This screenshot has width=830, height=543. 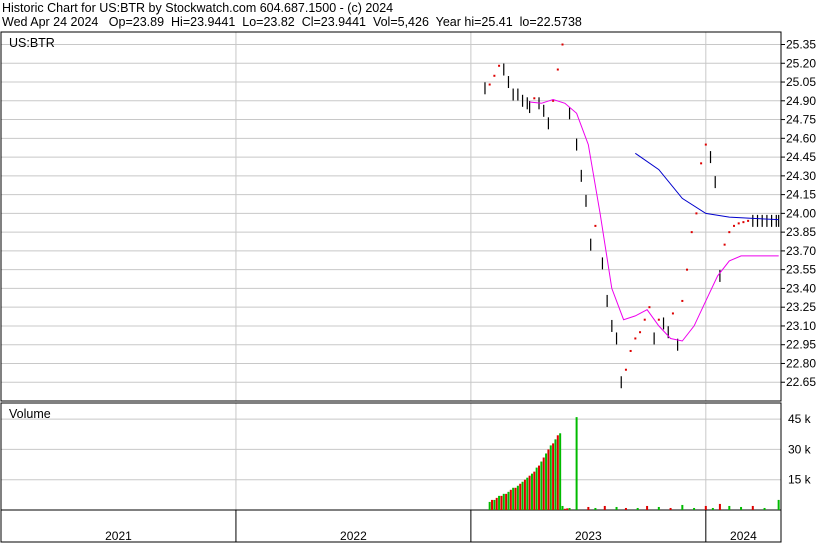 What do you see at coordinates (801, 382) in the screenshot?
I see `price-tick-label: 22.65` at bounding box center [801, 382].